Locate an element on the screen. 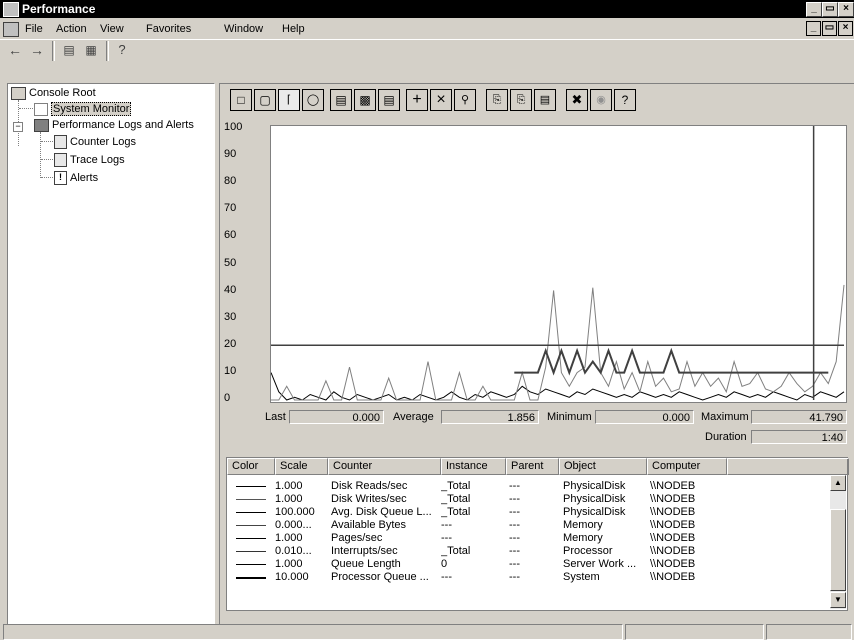  cell-counter: Disk Writes/sec is located at coordinates (369, 499).